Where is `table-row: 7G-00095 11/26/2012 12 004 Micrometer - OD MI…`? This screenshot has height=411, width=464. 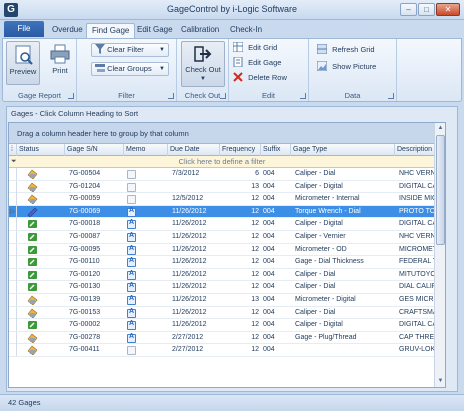
table-row: 7G-00095 11/26/2012 12 004 Micrometer - OD MI… is located at coordinates (222, 250).